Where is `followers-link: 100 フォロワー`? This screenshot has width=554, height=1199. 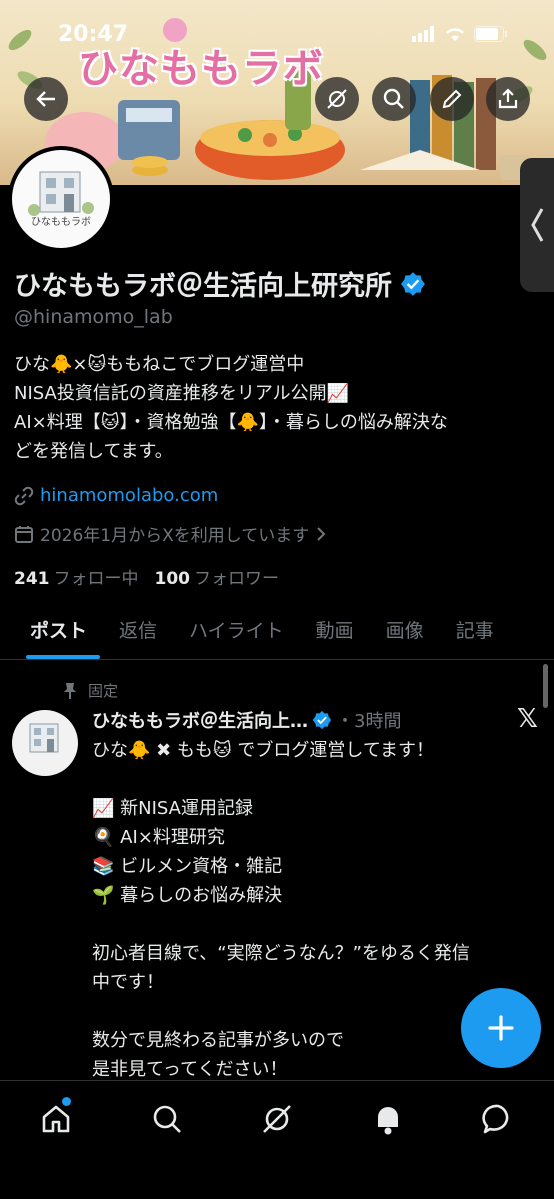 followers-link: 100 フォロワー is located at coordinates (217, 576).